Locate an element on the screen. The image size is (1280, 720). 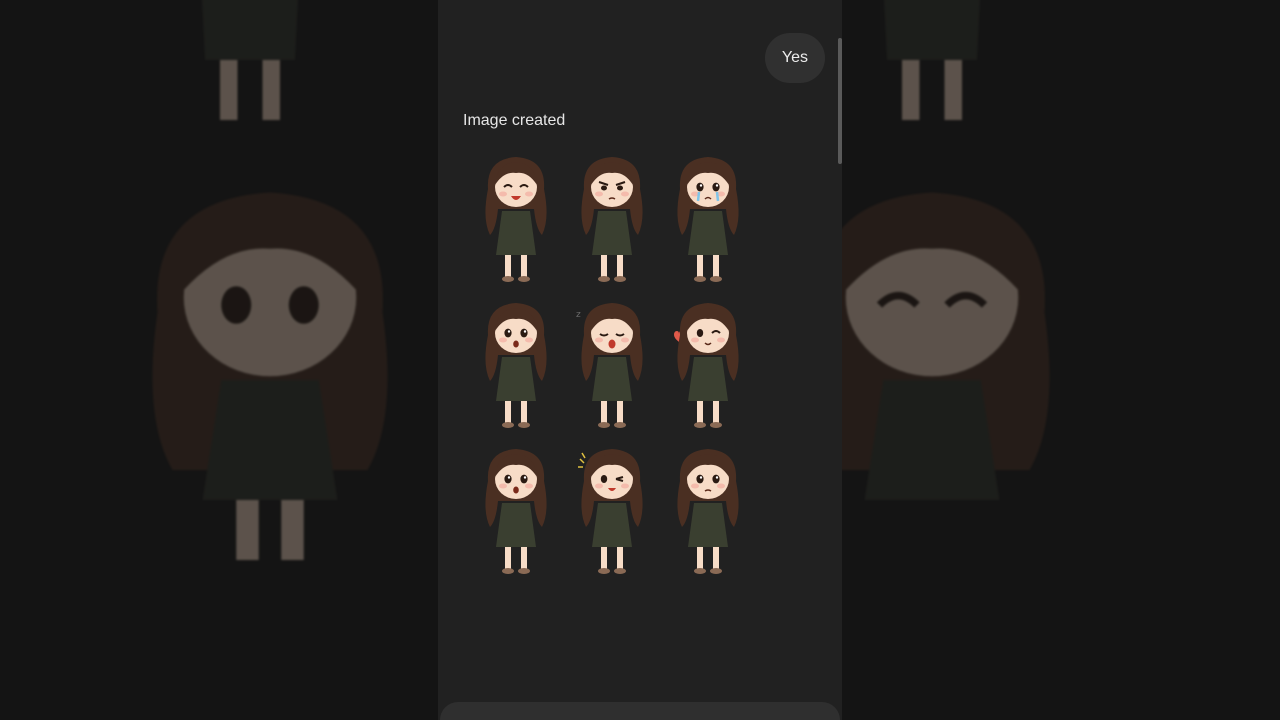
svg-text: z is located at coordinates (578, 315).